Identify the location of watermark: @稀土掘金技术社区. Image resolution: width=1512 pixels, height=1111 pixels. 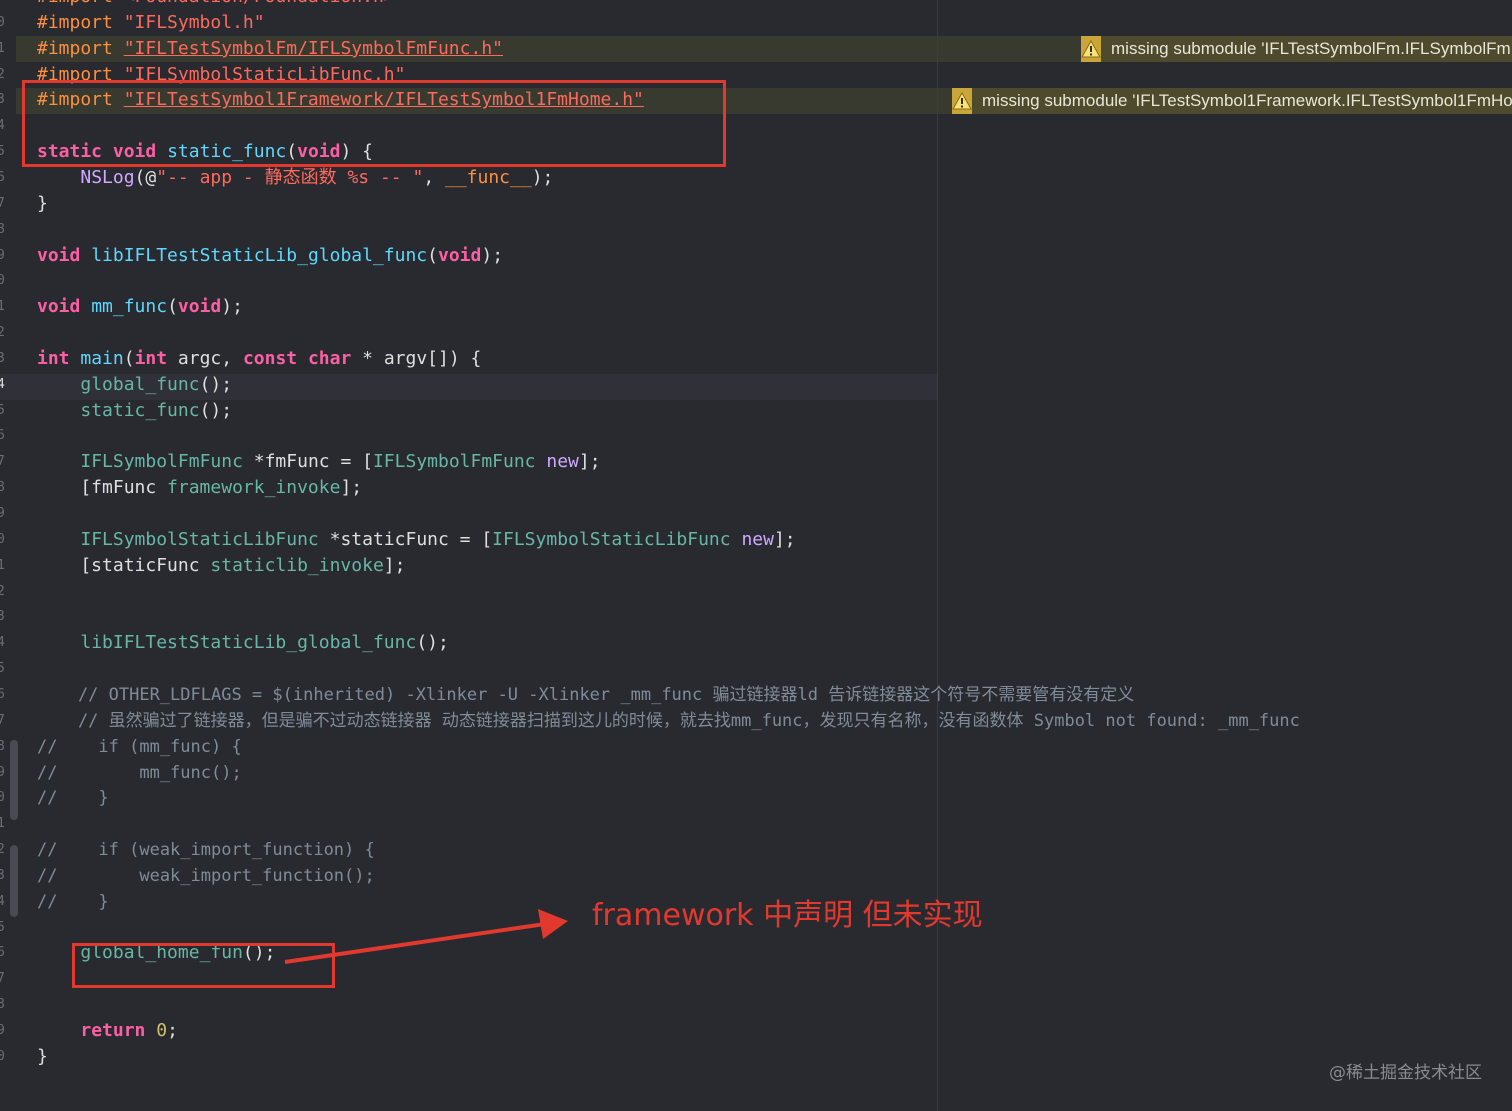
(1405, 1073).